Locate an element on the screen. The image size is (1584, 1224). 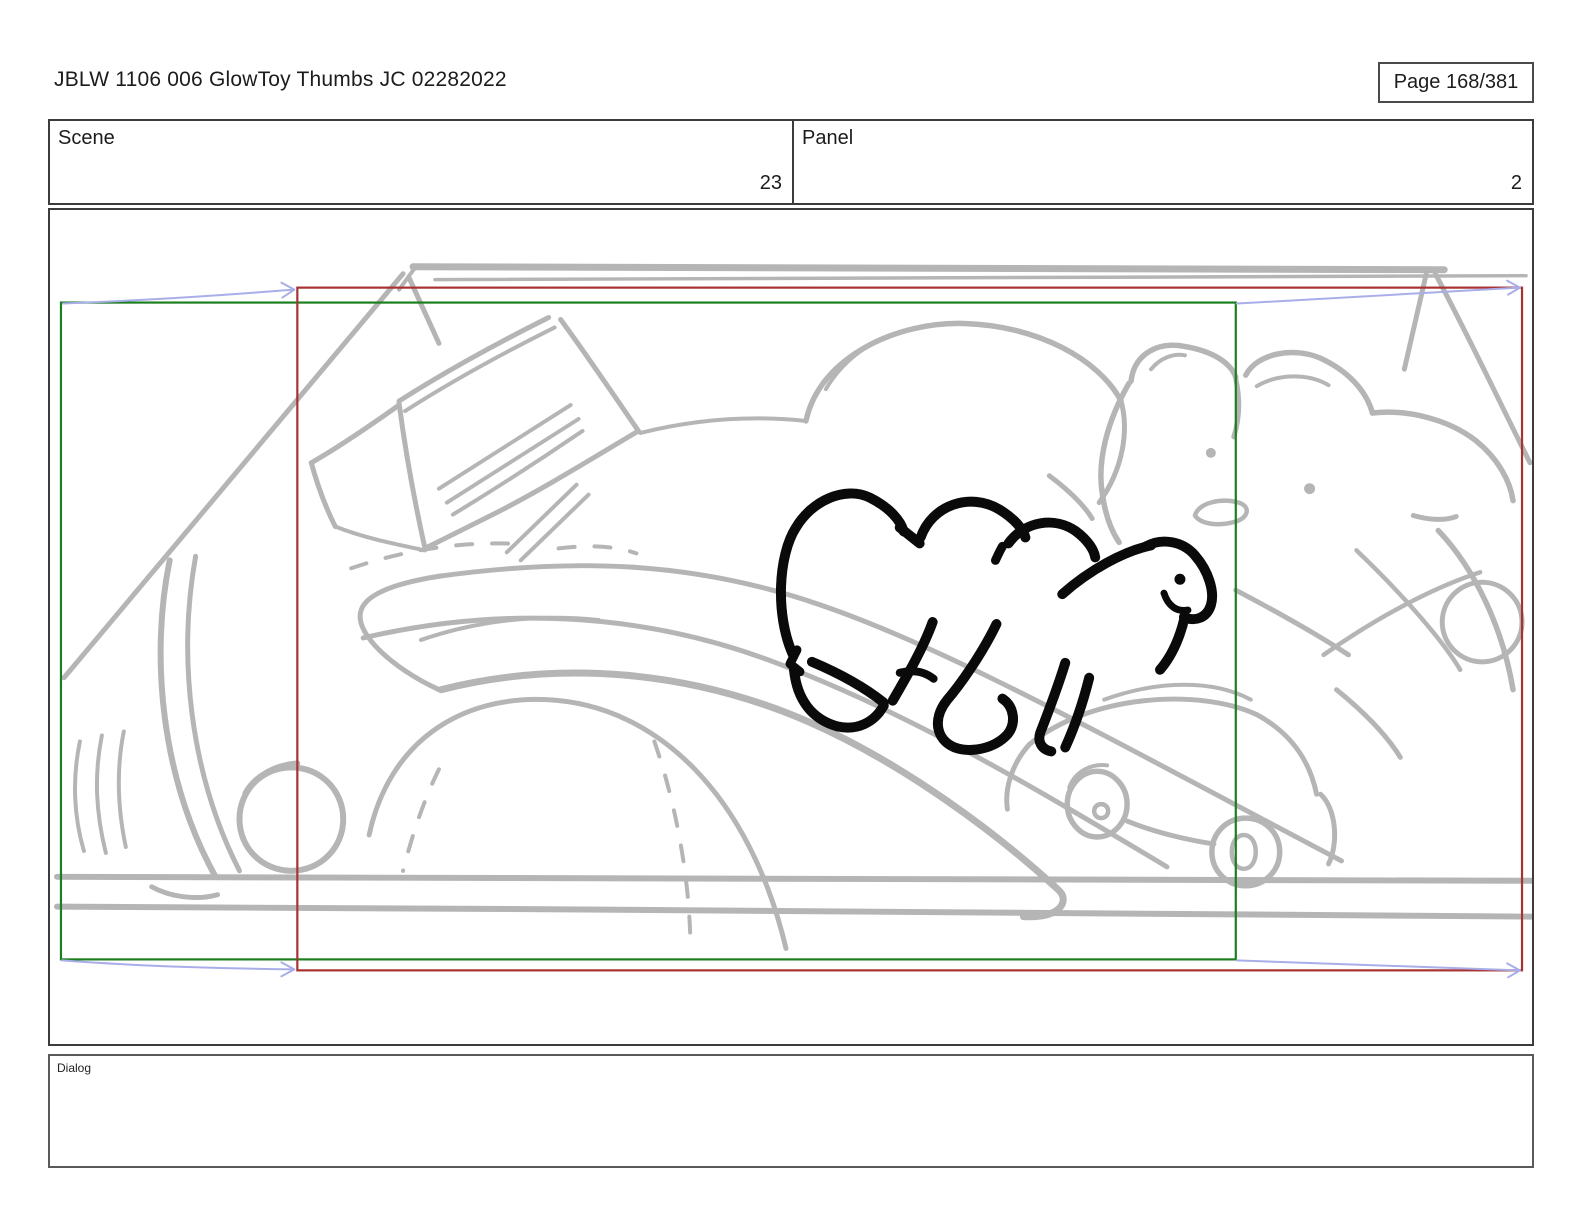
panel-number: 2 is located at coordinates (1516, 183).